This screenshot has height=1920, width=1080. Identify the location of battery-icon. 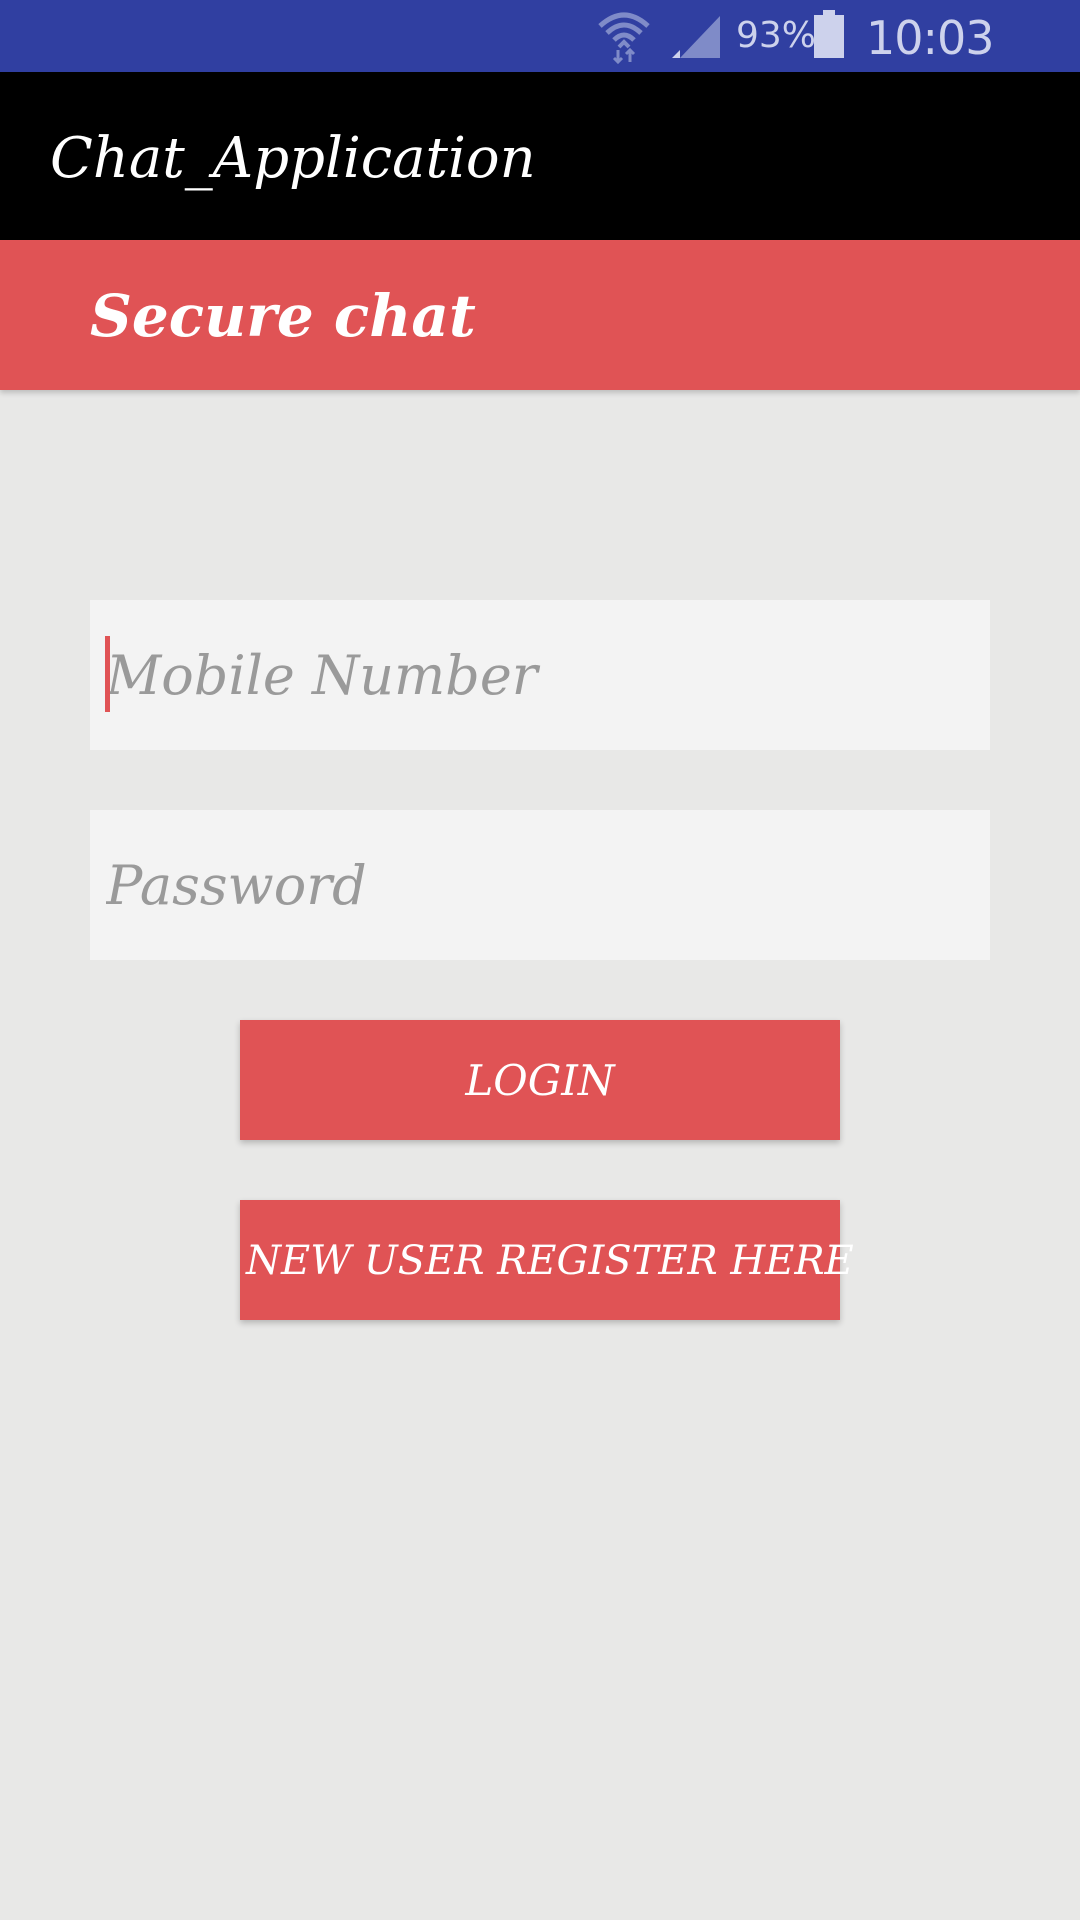
(829, 34).